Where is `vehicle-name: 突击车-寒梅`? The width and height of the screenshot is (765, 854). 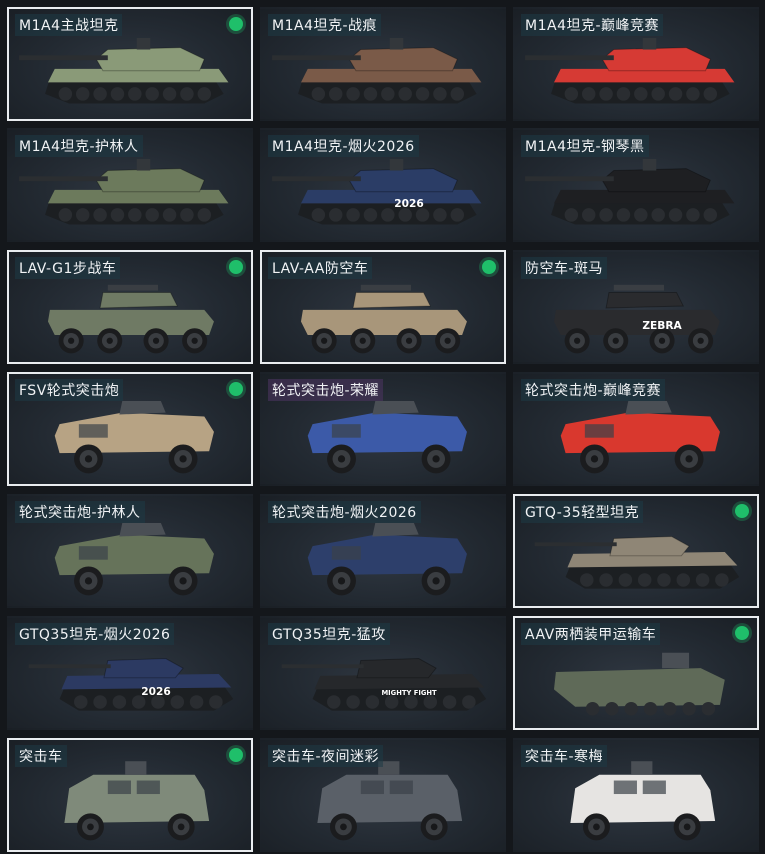 vehicle-name: 突击车-寒梅 is located at coordinates (564, 756).